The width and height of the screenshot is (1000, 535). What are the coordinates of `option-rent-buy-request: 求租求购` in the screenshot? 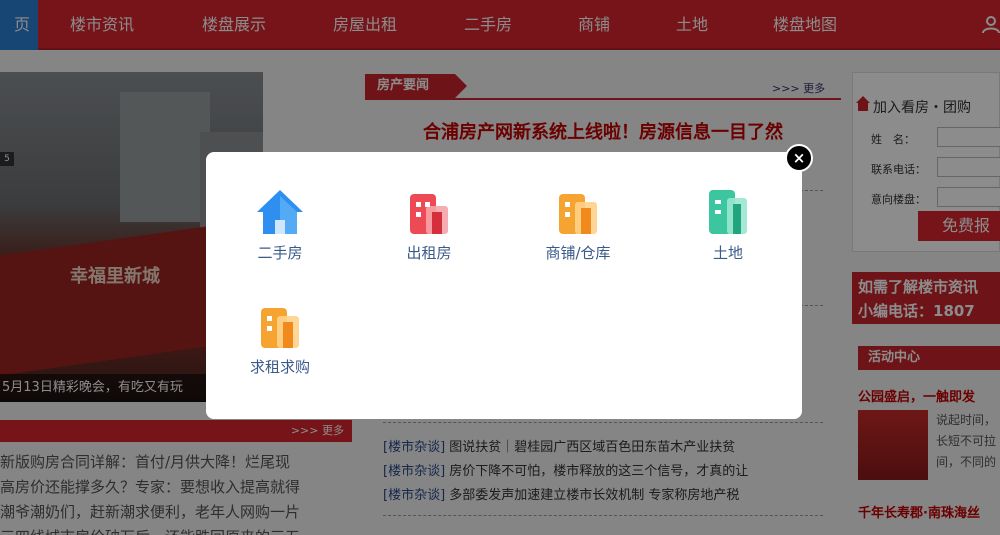 It's located at (280, 339).